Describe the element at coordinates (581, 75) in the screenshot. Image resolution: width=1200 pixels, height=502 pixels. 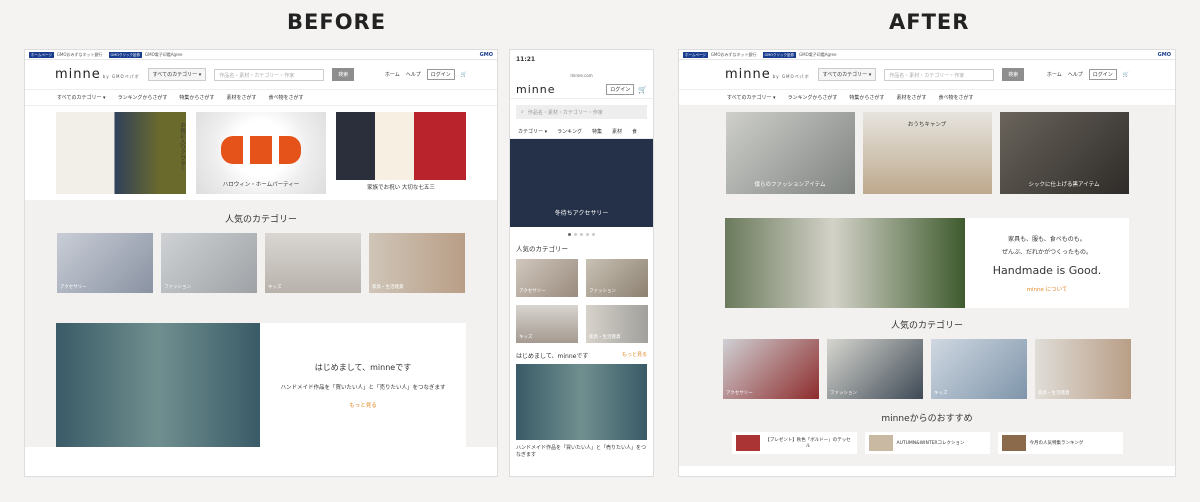
I see `url-bar: minne.com` at that location.